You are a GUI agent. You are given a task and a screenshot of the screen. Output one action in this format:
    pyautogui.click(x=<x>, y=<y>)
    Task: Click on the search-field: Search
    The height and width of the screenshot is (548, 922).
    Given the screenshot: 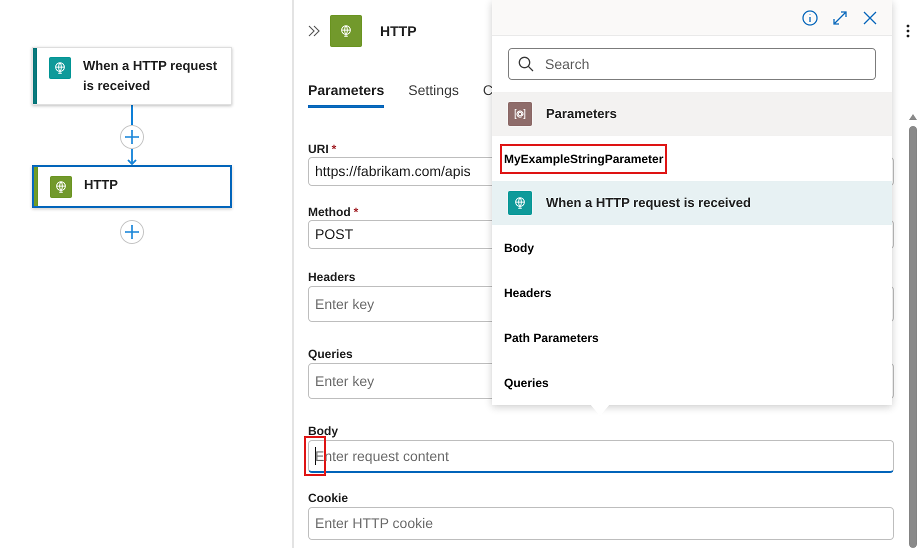 What is the action you would take?
    pyautogui.click(x=692, y=64)
    